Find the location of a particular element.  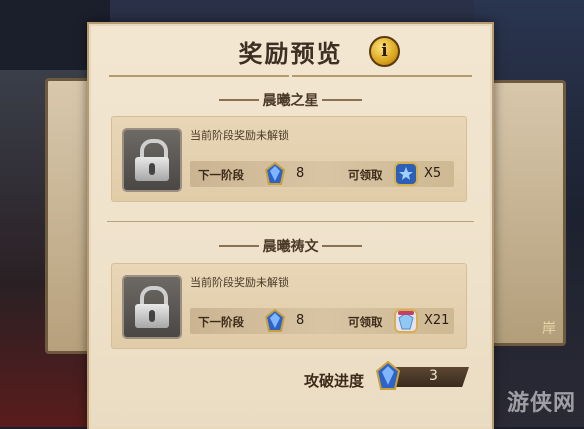

stage-info-bar: 下一阶段 8 可领取 X21 is located at coordinates (322, 321).